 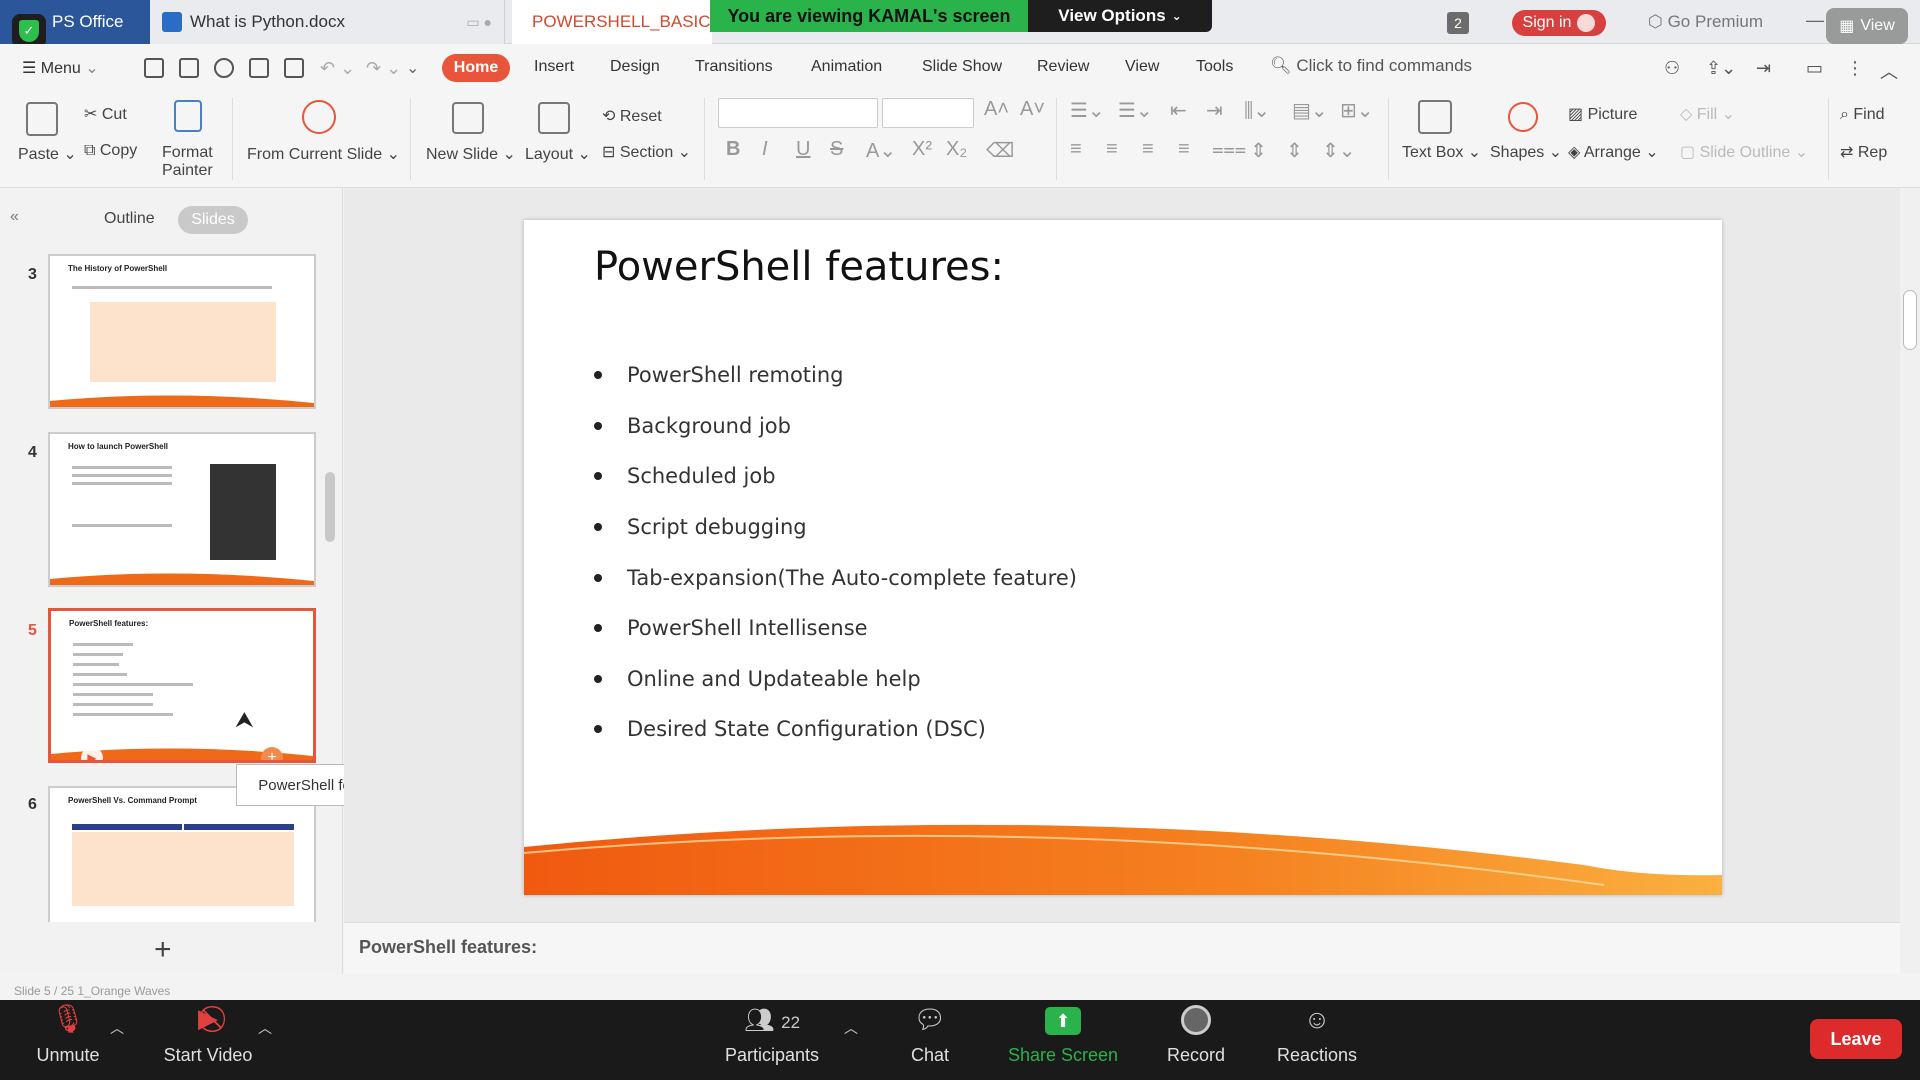 I want to click on canvas-scroll-thumb, so click(x=1910, y=320).